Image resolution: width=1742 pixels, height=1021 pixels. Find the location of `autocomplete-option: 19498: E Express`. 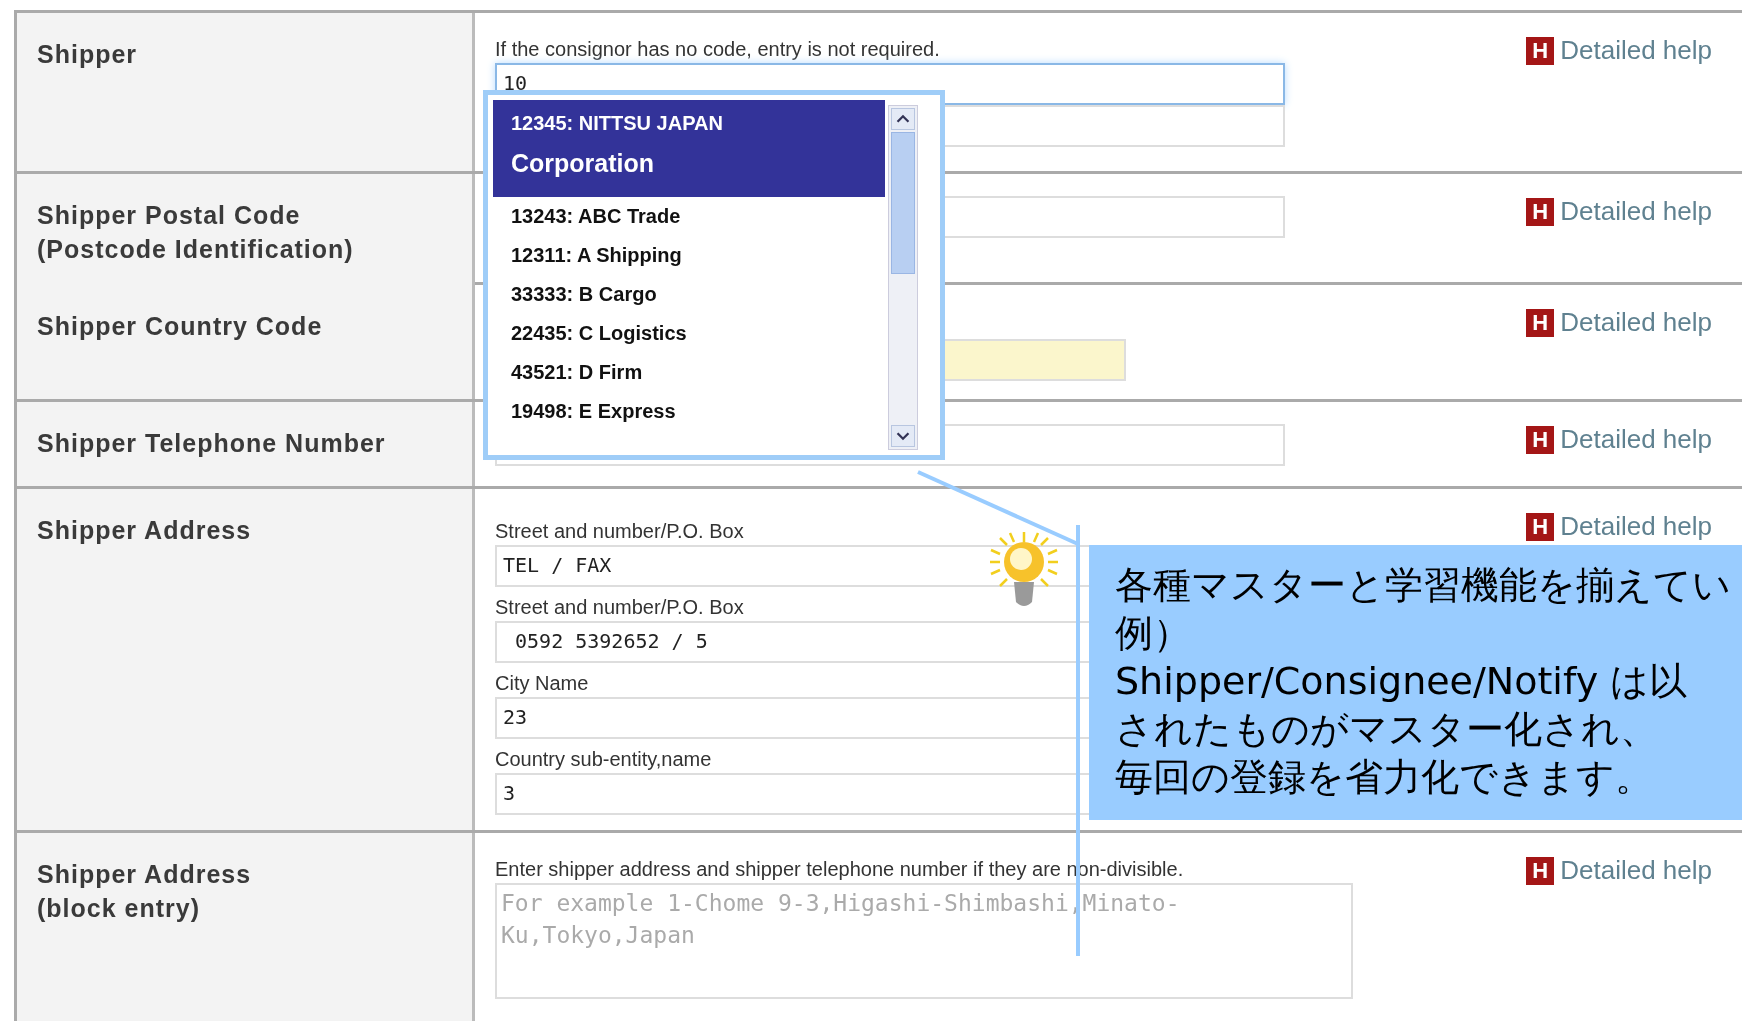

autocomplete-option: 19498: E Express is located at coordinates (689, 411).